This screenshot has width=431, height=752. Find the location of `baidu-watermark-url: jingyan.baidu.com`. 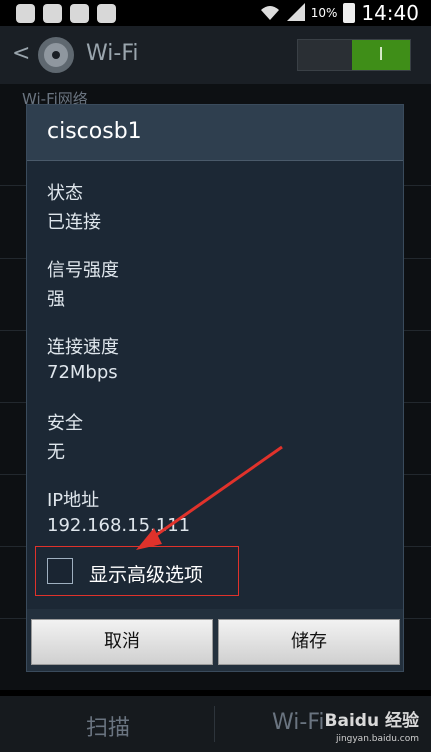

baidu-watermark-url: jingyan.baidu.com is located at coordinates (377, 739).